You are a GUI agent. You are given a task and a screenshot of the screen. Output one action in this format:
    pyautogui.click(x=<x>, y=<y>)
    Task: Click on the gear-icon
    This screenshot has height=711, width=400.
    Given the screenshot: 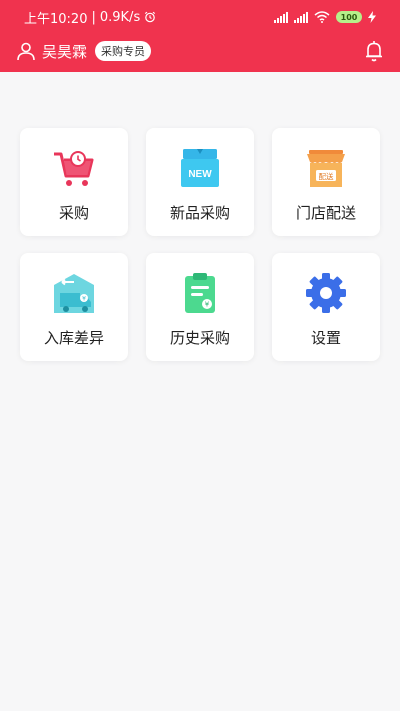 What is the action you would take?
    pyautogui.click(x=326, y=293)
    